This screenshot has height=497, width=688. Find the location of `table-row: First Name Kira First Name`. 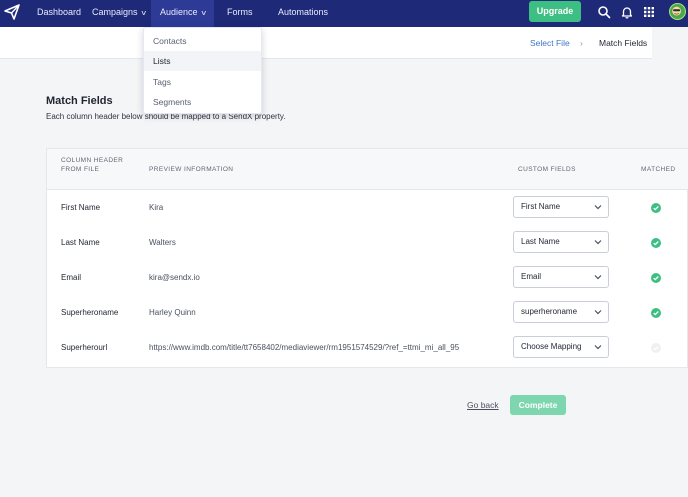

table-row: First Name Kira First Name is located at coordinates (367, 207).